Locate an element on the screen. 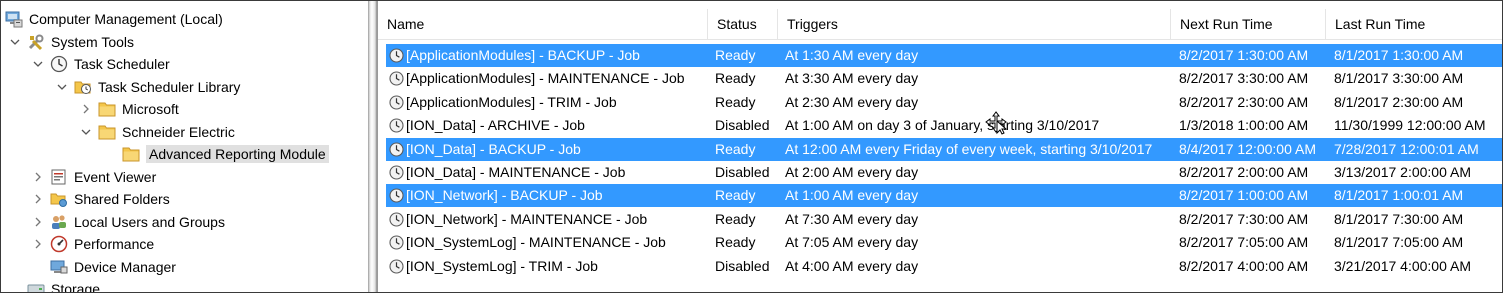 The height and width of the screenshot is (293, 1503). task-triggers: At 7:30 AM every day is located at coordinates (852, 218).